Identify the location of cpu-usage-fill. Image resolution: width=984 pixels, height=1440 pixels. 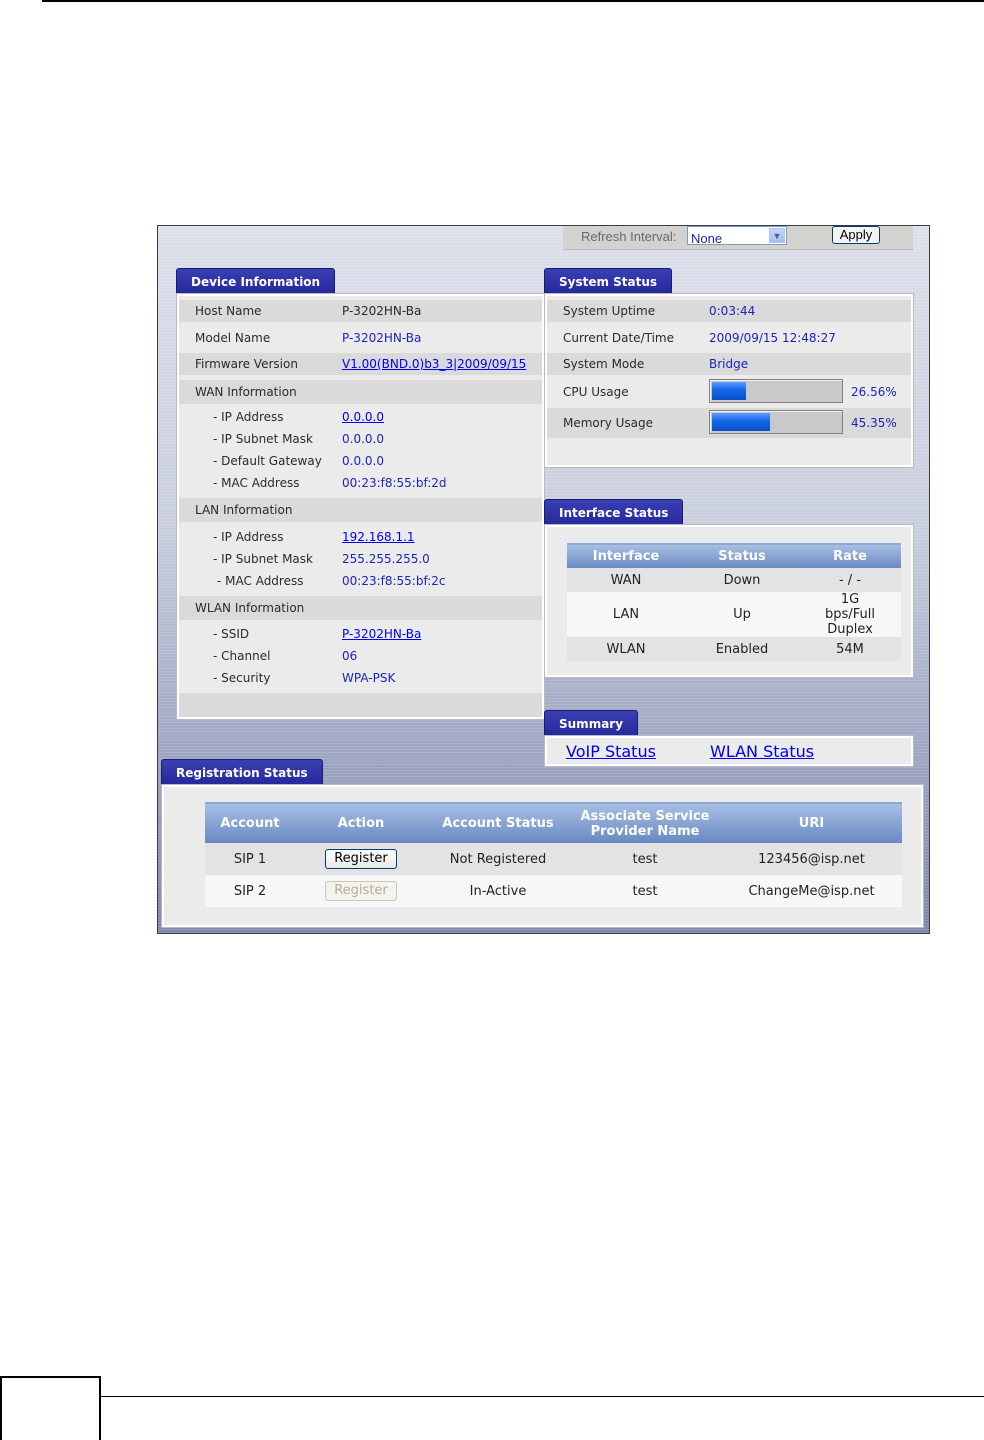
(729, 391).